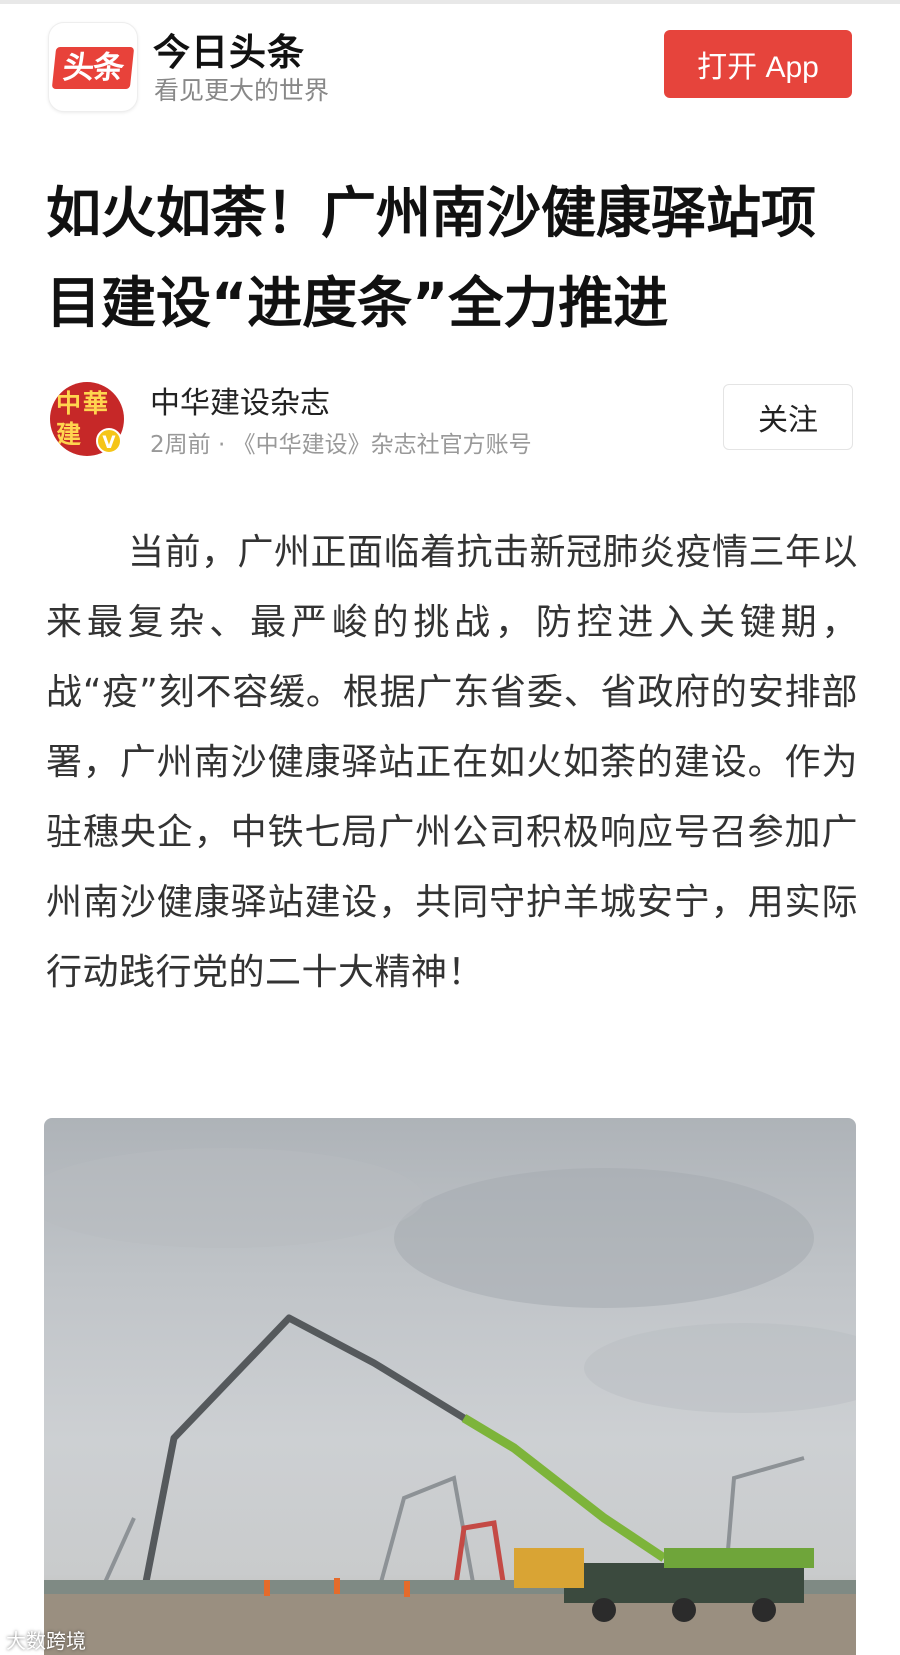  Describe the element at coordinates (229, 52) in the screenshot. I see `app-name: 今日头条` at that location.